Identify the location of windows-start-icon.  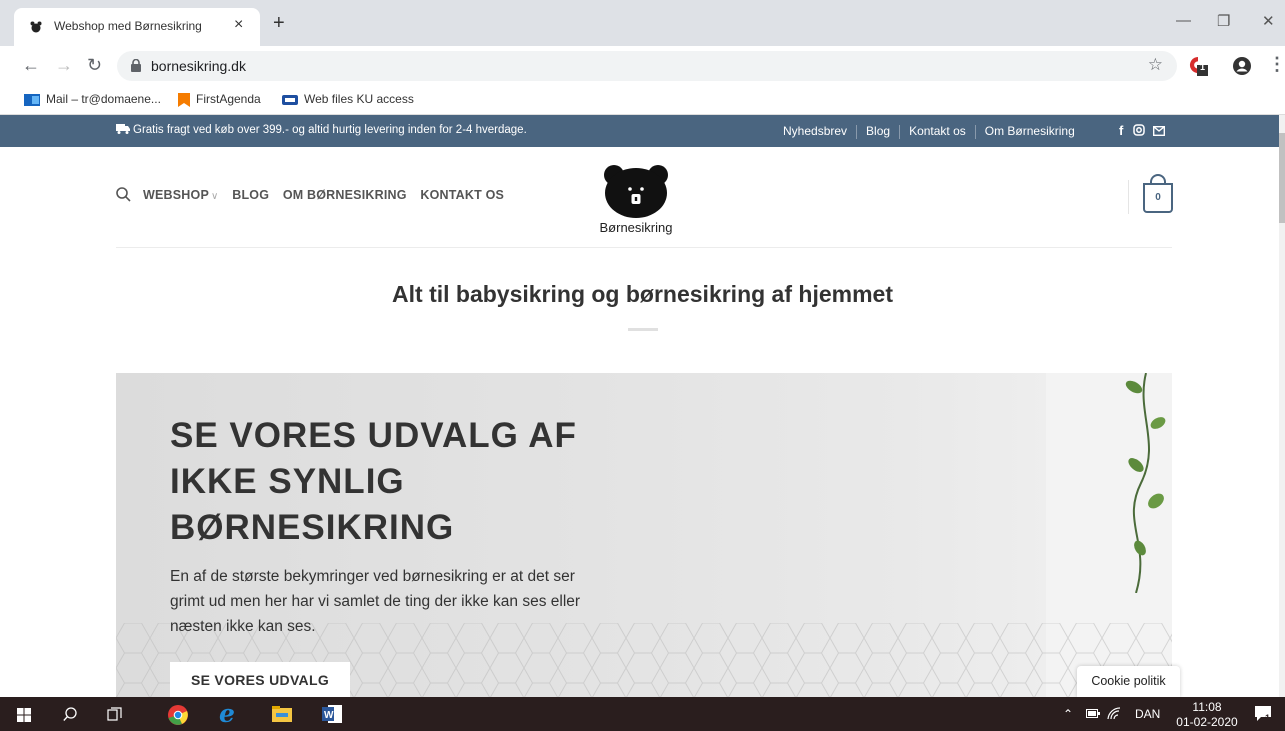
(24, 715).